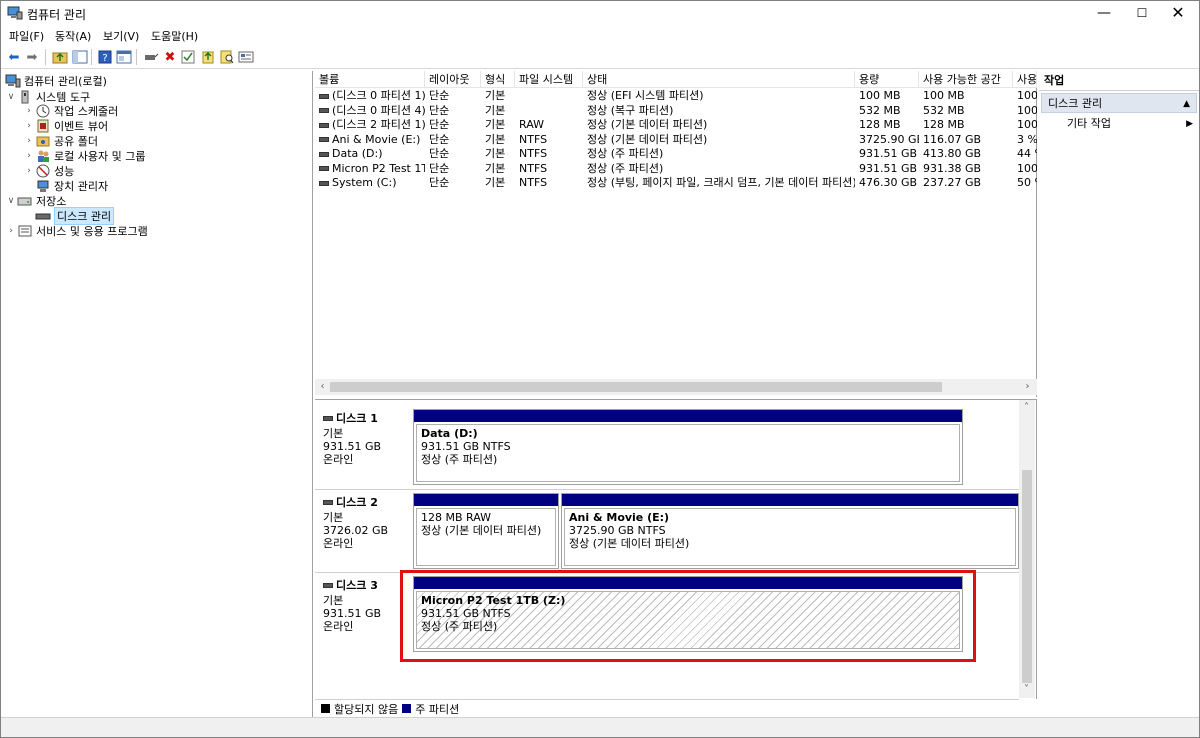 The height and width of the screenshot is (738, 1200). What do you see at coordinates (1189, 124) in the screenshot?
I see `submenu-arrow-icon: ▶` at bounding box center [1189, 124].